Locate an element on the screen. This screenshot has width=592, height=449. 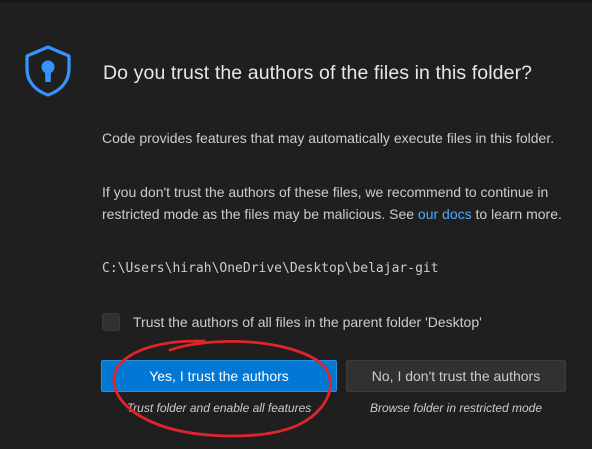
shield-lock-icon is located at coordinates (48, 71).